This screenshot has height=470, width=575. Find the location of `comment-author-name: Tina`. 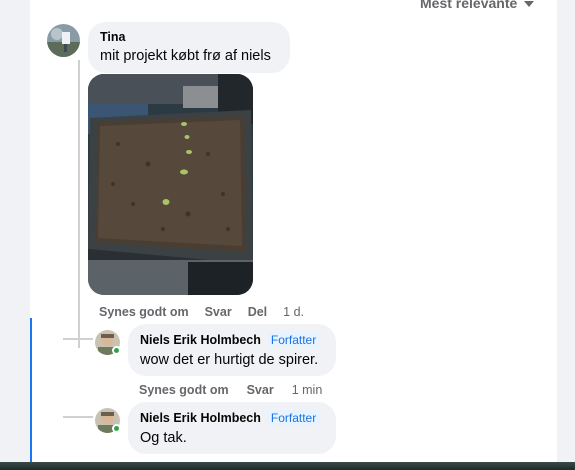

comment-author-name: Tina is located at coordinates (112, 37).